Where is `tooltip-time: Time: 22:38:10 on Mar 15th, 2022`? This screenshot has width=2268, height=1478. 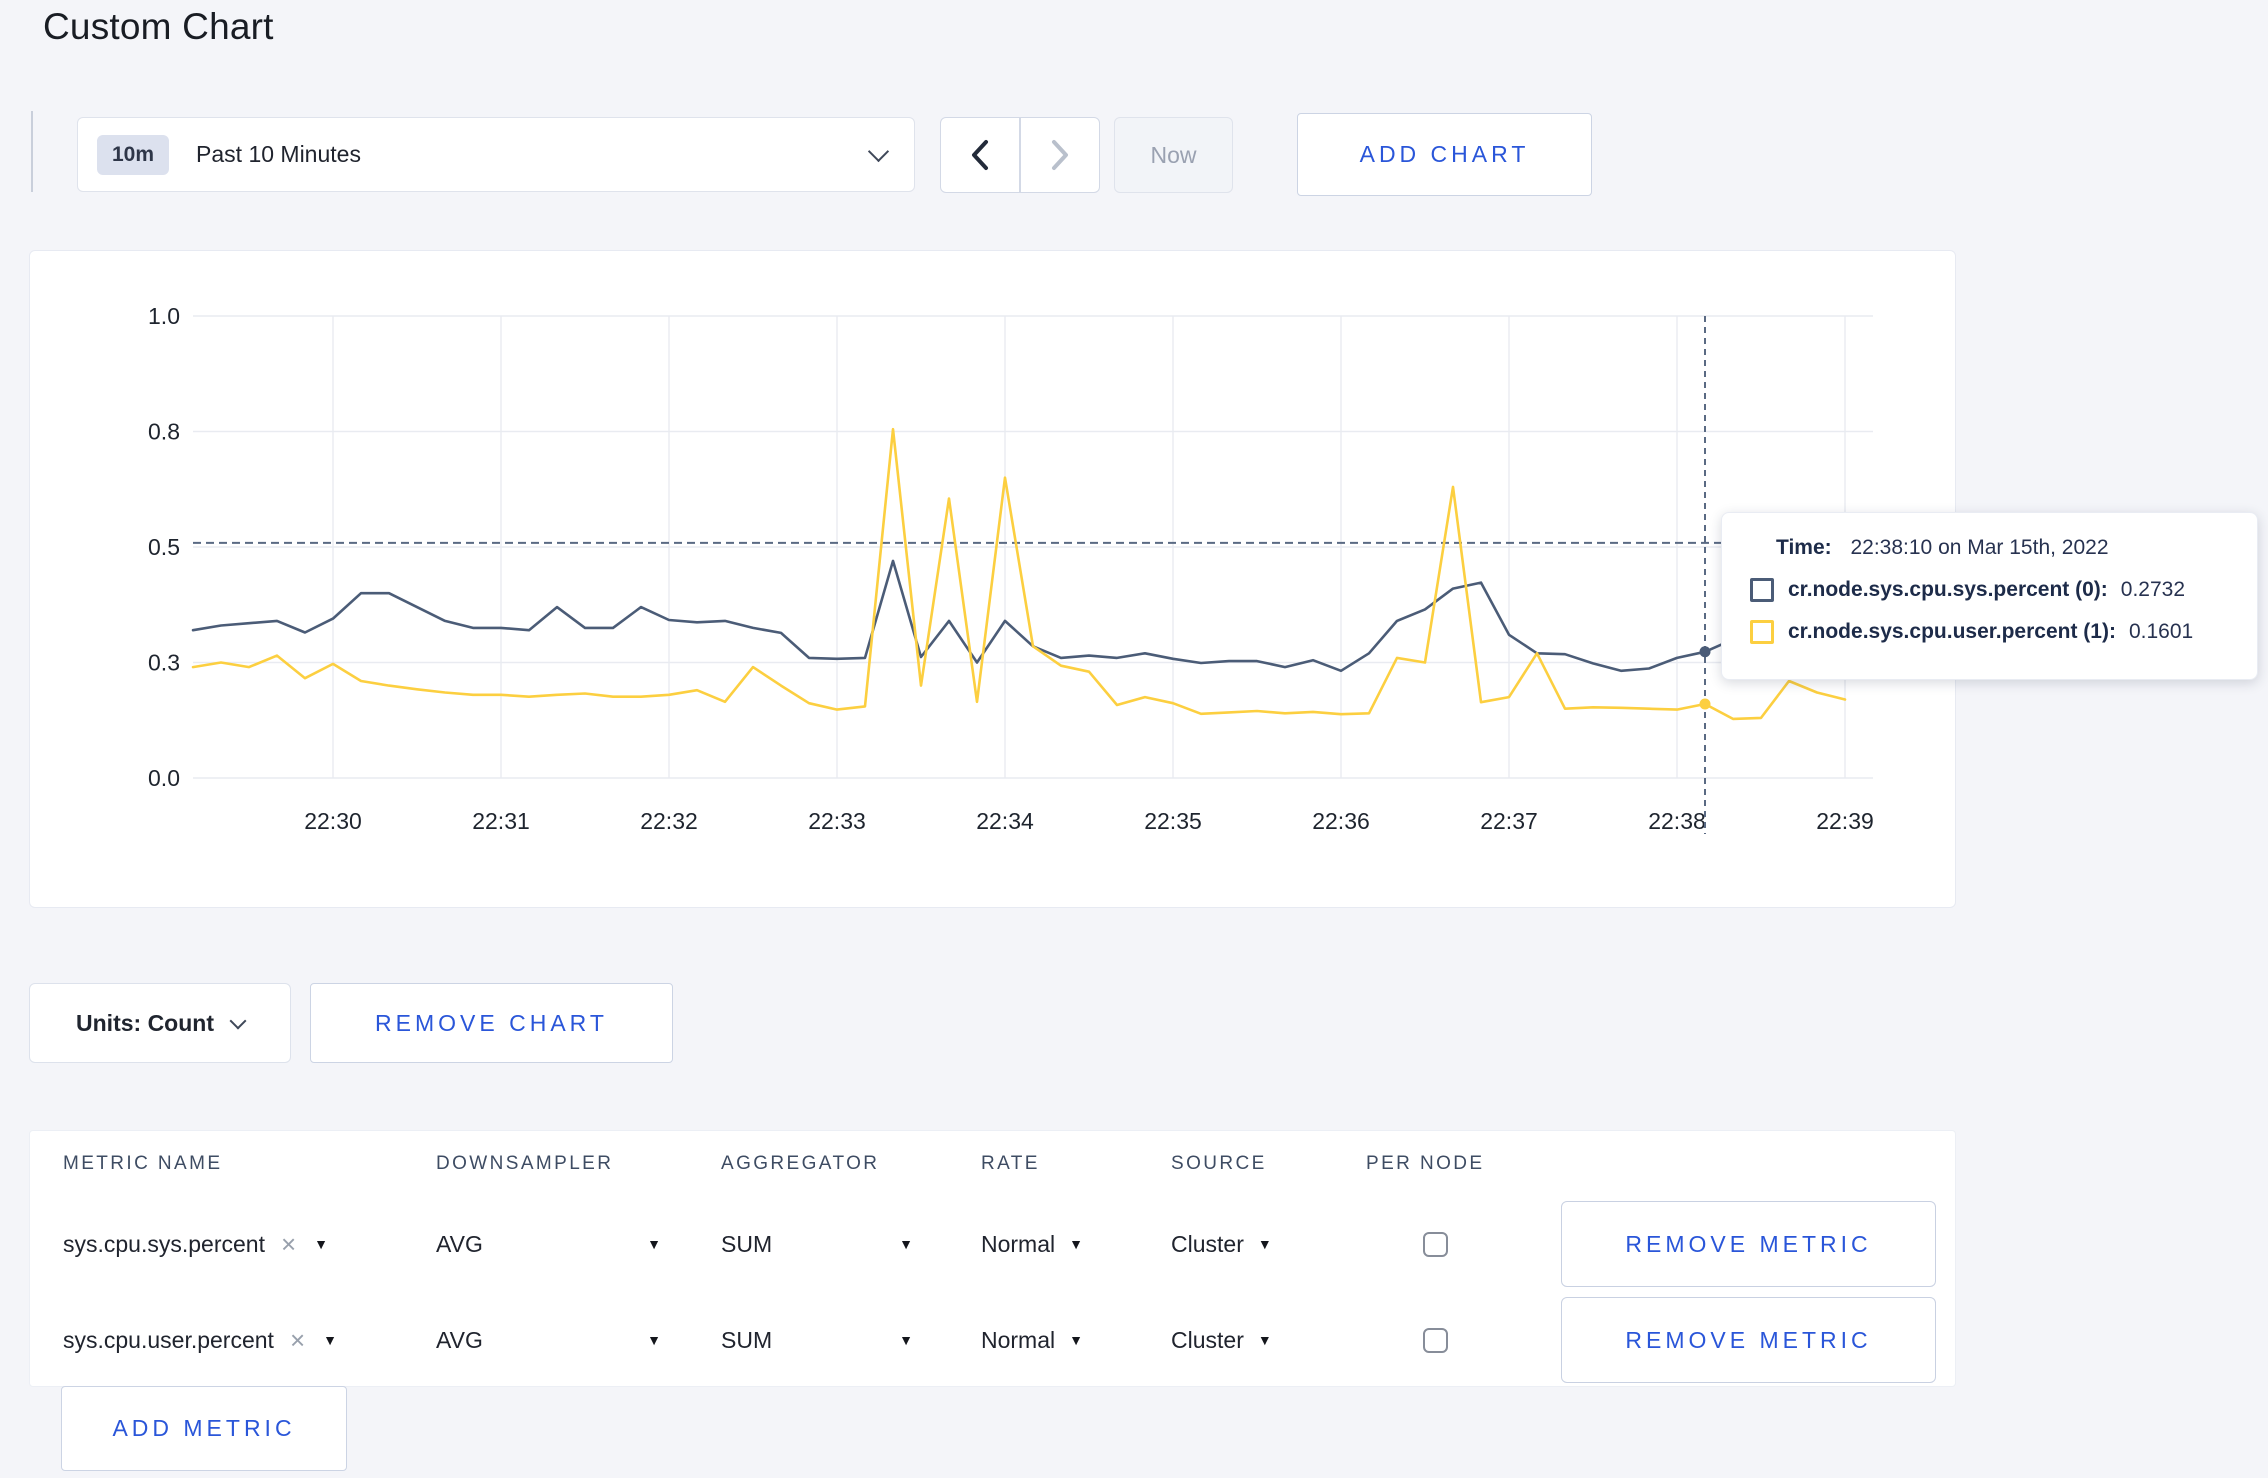
tooltip-time: Time: 22:38:10 on Mar 15th, 2022 is located at coordinates (2016, 548).